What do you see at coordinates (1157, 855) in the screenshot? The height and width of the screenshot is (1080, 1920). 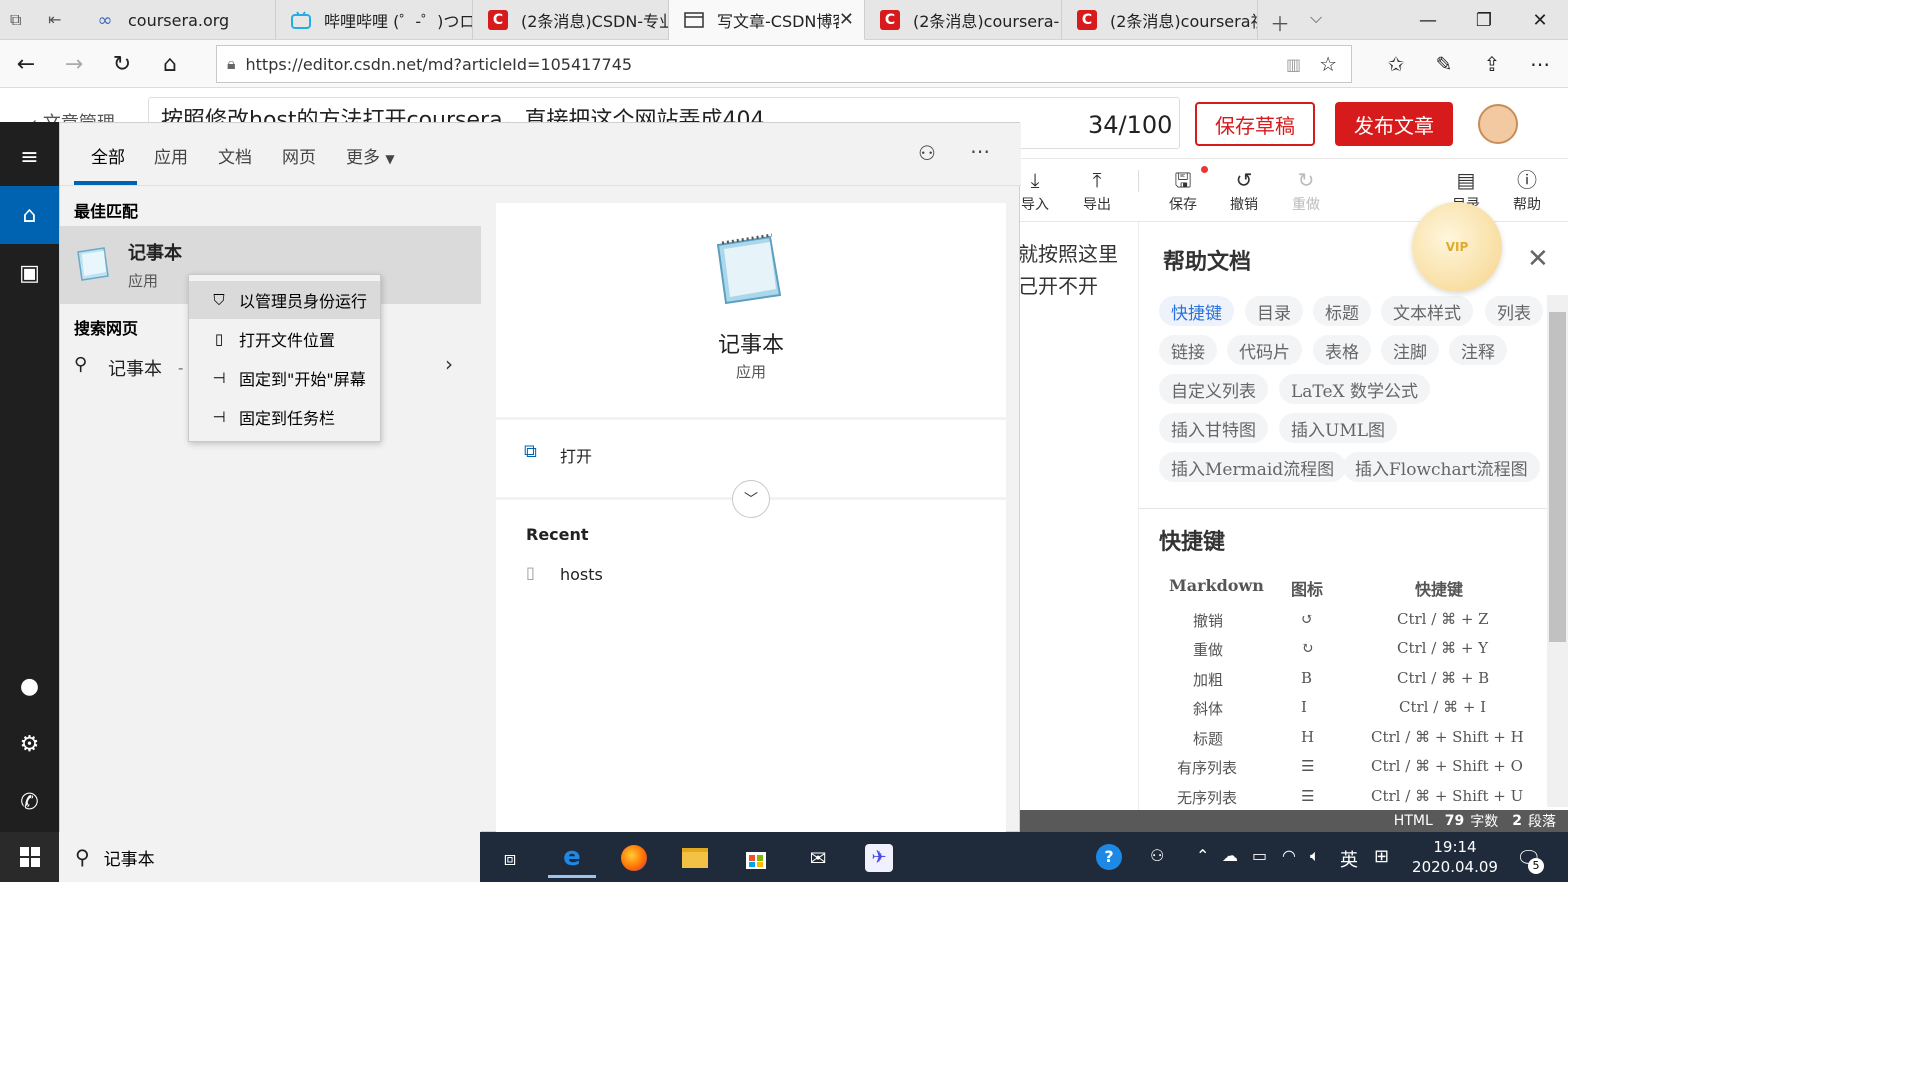 I see `people-icon: ⚇` at bounding box center [1157, 855].